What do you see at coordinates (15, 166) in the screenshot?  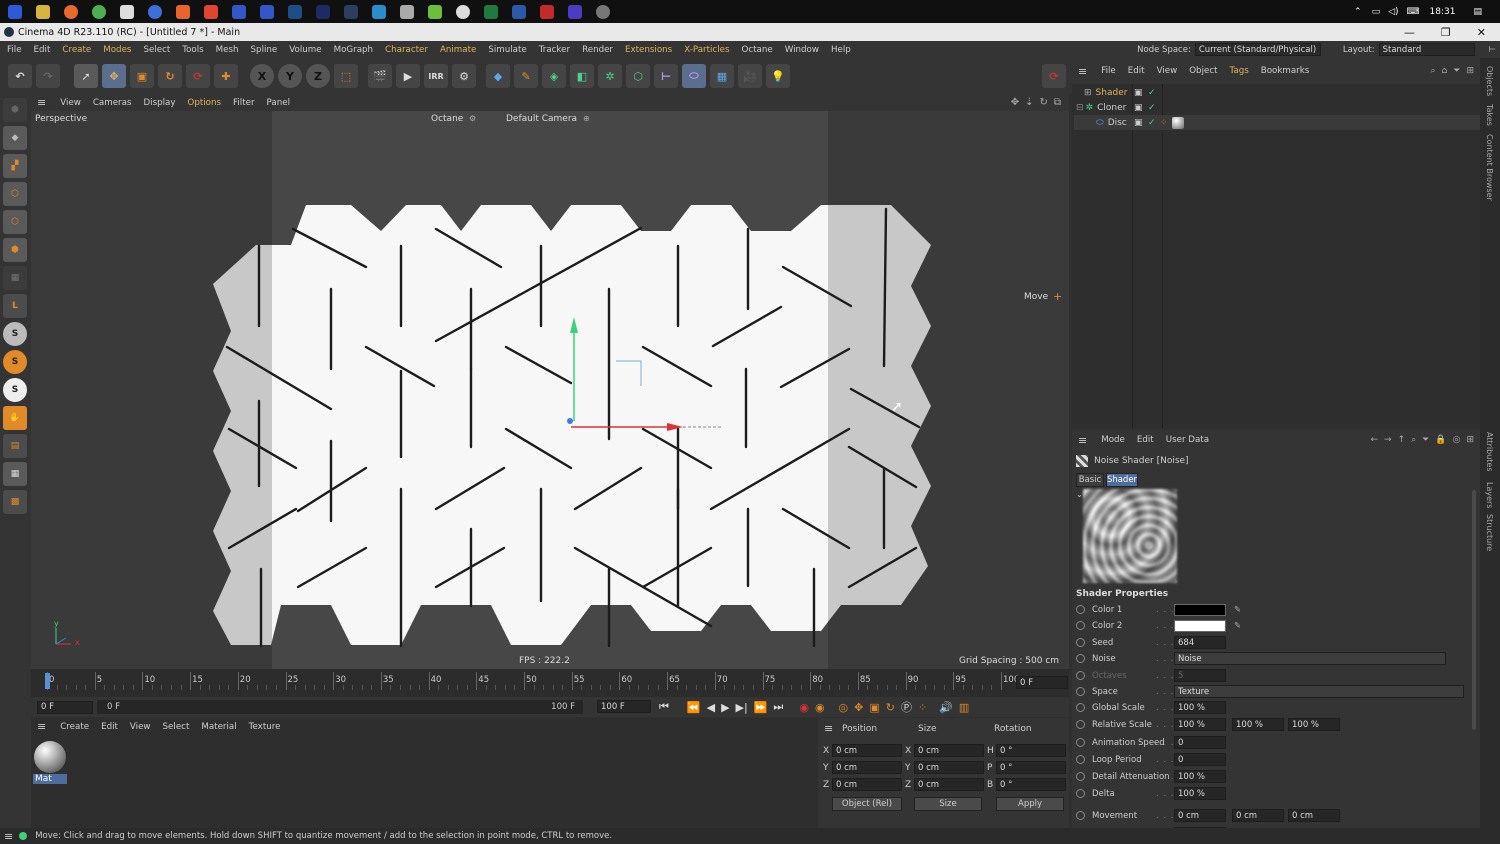 I see `texture-mode-icon: ▞` at bounding box center [15, 166].